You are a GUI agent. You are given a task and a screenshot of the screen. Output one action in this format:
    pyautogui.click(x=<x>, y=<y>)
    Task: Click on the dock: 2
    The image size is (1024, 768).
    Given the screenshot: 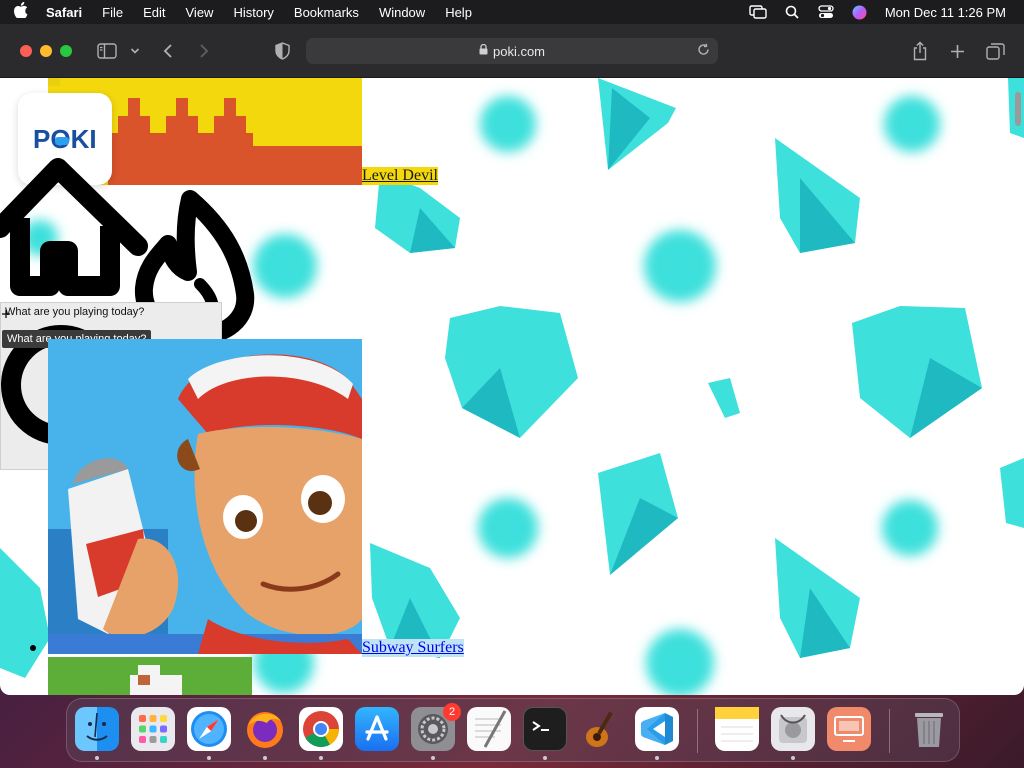 What is the action you would take?
    pyautogui.click(x=513, y=730)
    